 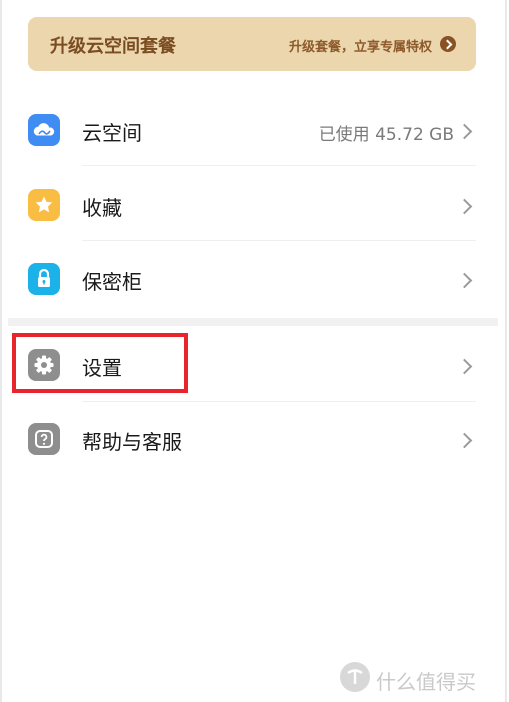 I want to click on chevron-right-circle-icon, so click(x=448, y=44).